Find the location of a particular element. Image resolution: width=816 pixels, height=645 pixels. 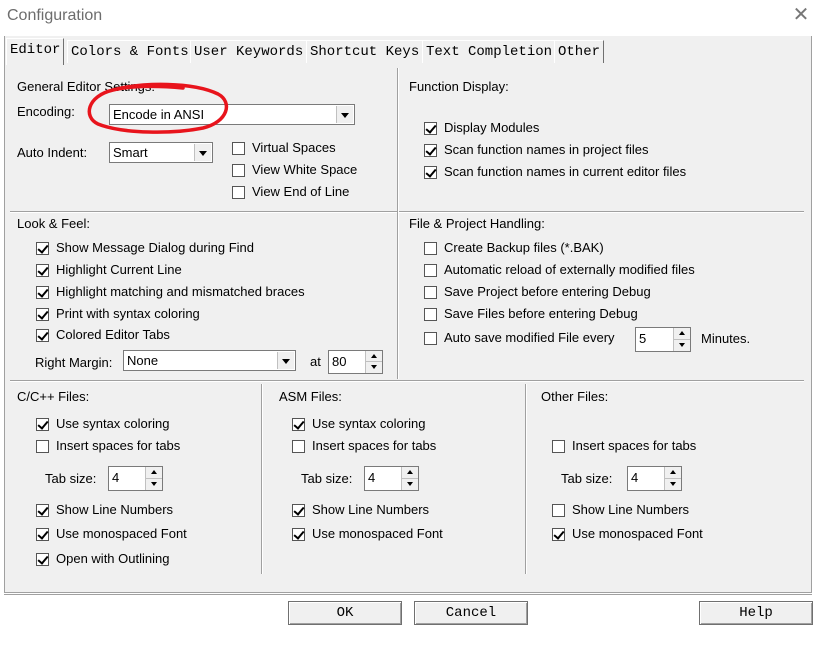

asm-syntax-label: Use syntax coloring is located at coordinates (369, 423).